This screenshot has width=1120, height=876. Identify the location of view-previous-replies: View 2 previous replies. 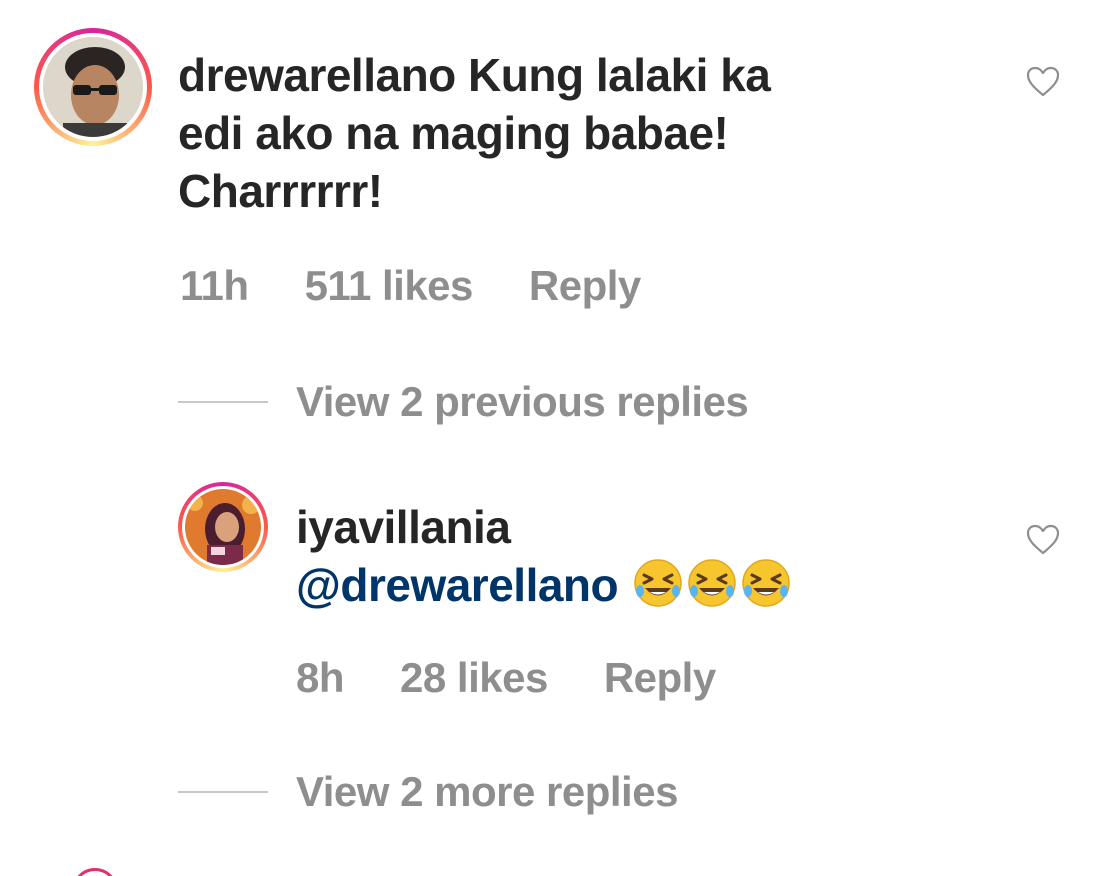
(463, 402).